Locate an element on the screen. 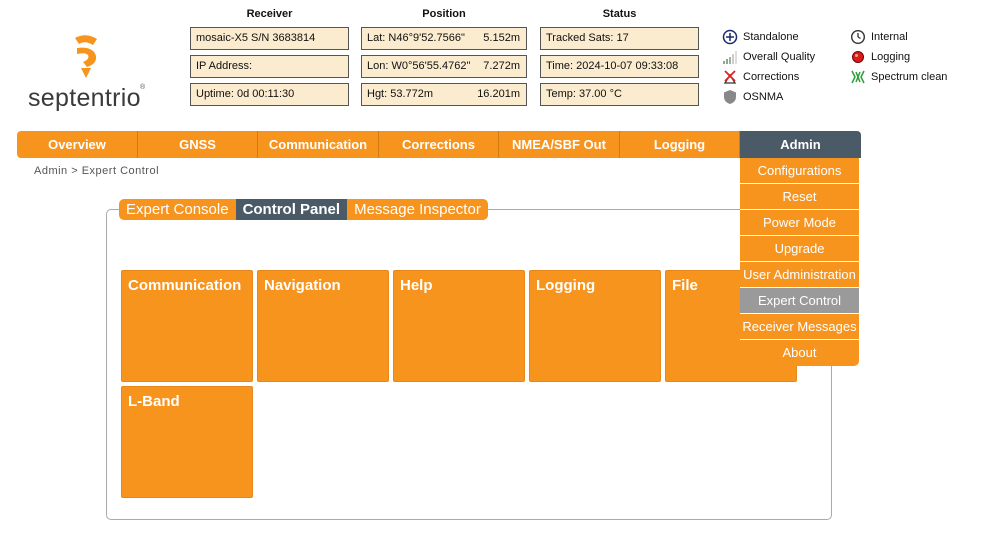 This screenshot has height=548, width=989. legend-logging: Logging is located at coordinates (880, 57).